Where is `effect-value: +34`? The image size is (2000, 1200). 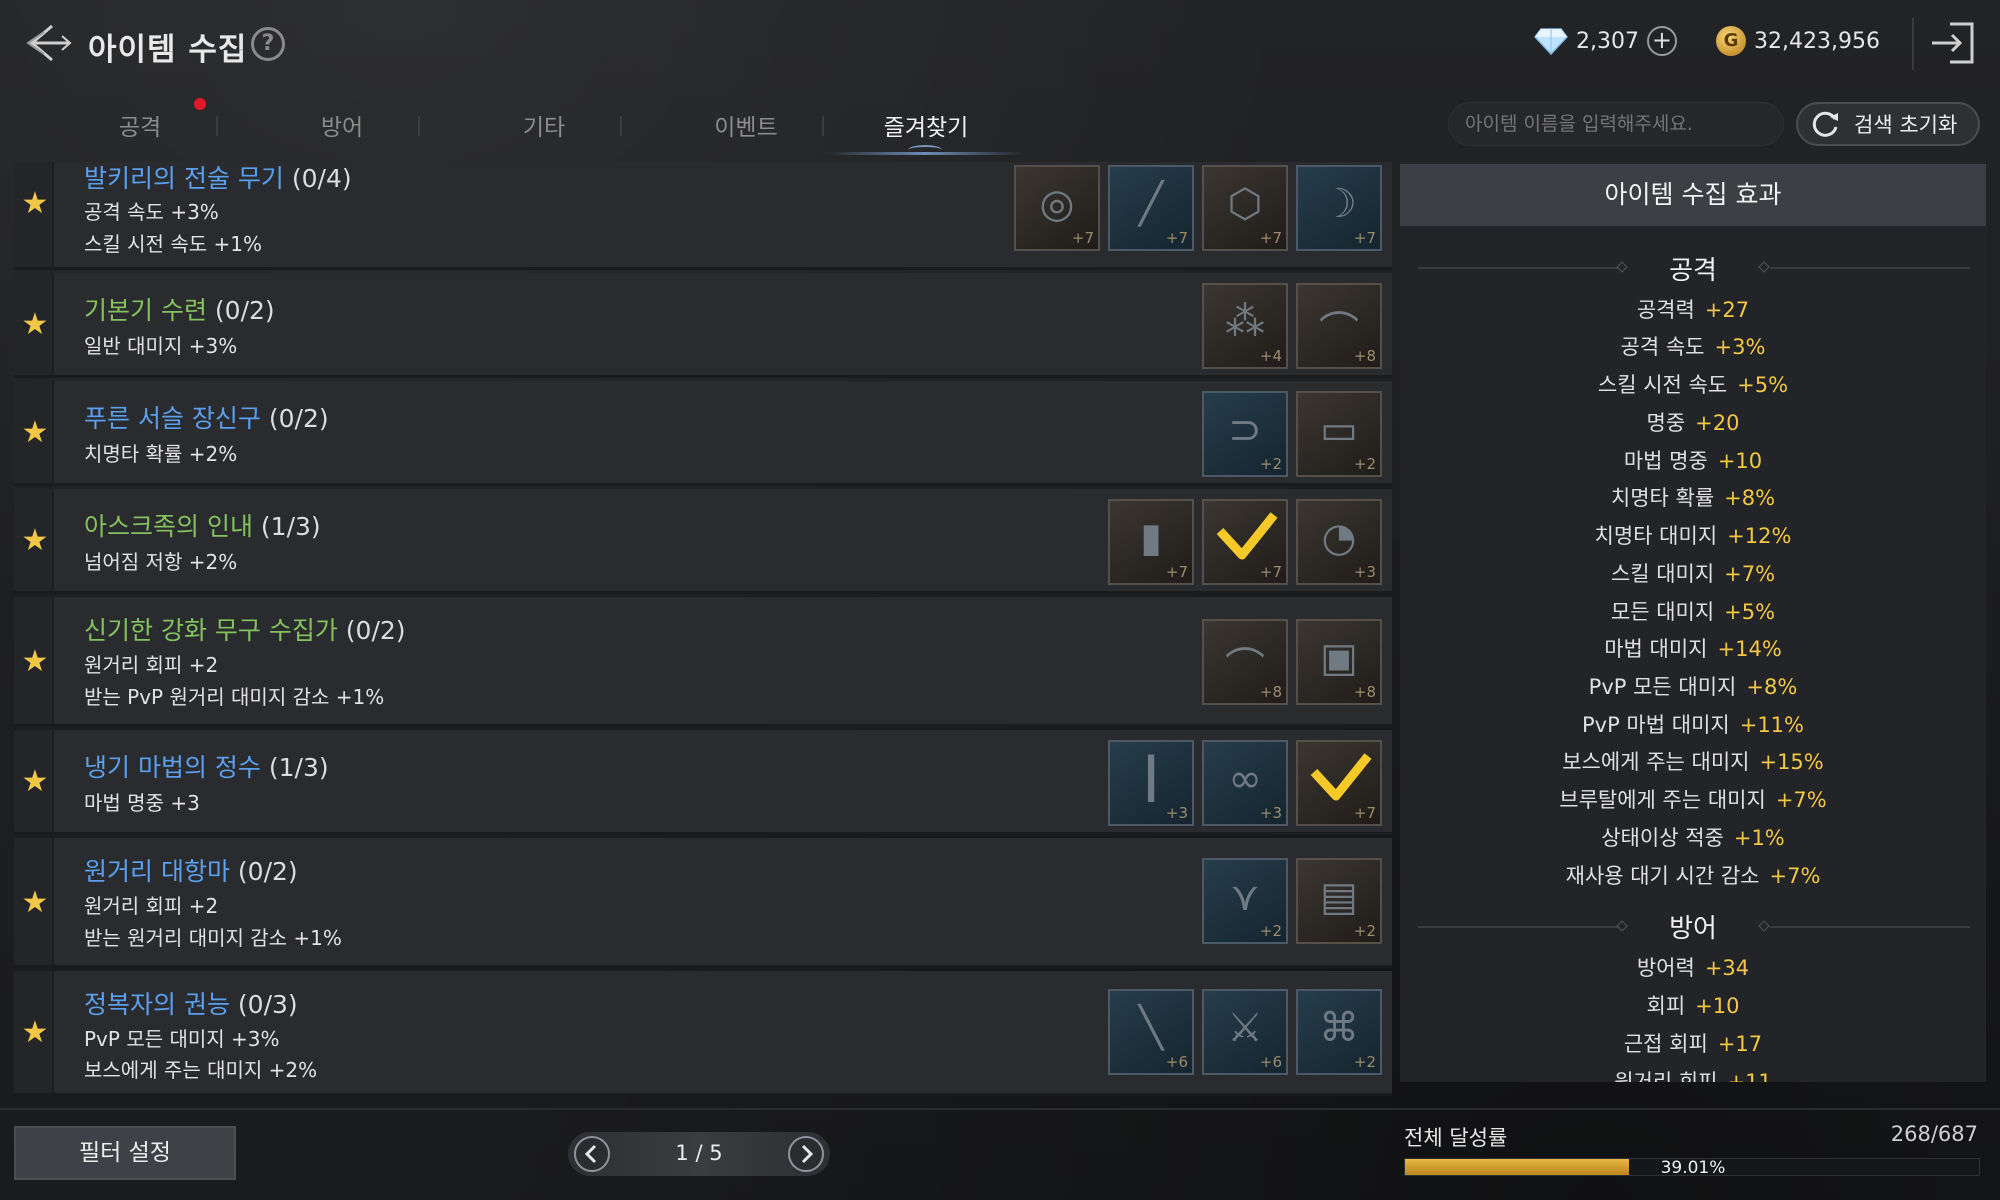
effect-value: +34 is located at coordinates (1727, 968).